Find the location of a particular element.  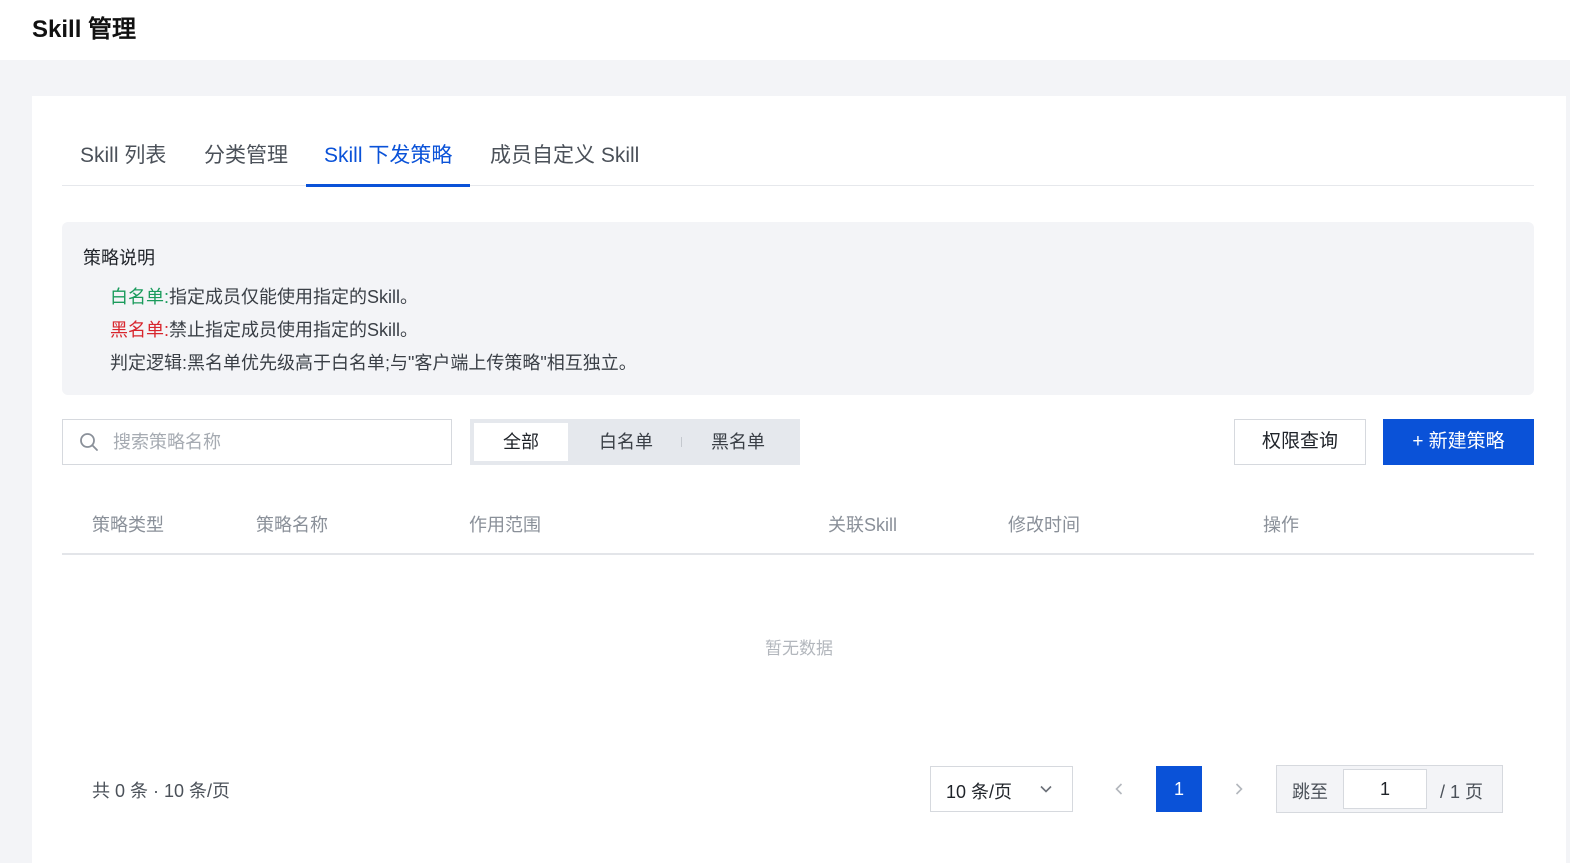

top-bar: Skill 管理 is located at coordinates (785, 30).